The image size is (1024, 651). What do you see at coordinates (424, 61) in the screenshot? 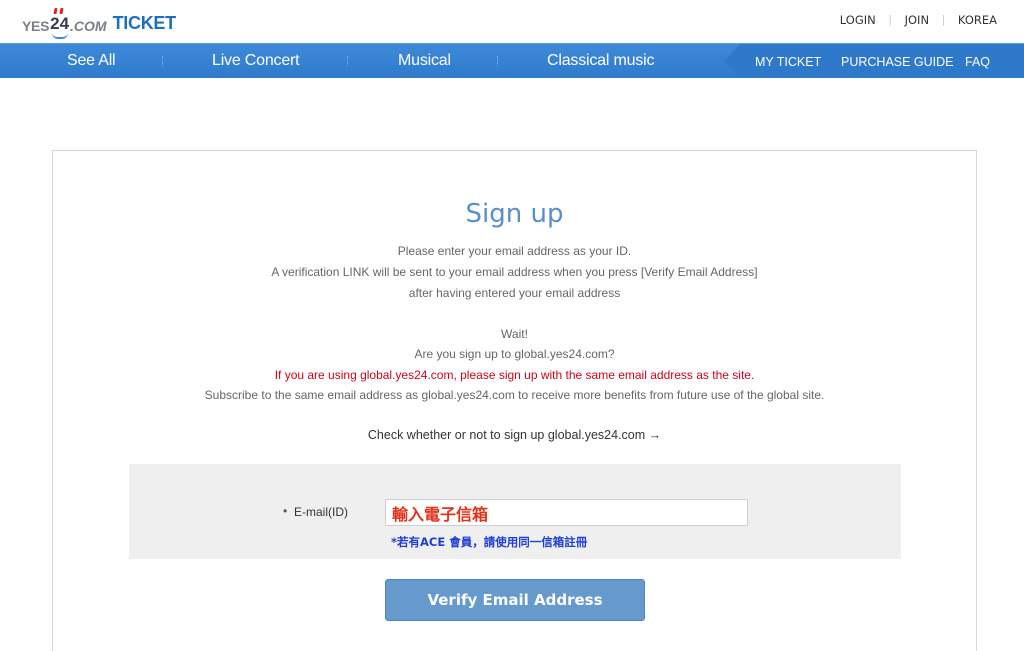
I see `nav-musical: Musical` at bounding box center [424, 61].